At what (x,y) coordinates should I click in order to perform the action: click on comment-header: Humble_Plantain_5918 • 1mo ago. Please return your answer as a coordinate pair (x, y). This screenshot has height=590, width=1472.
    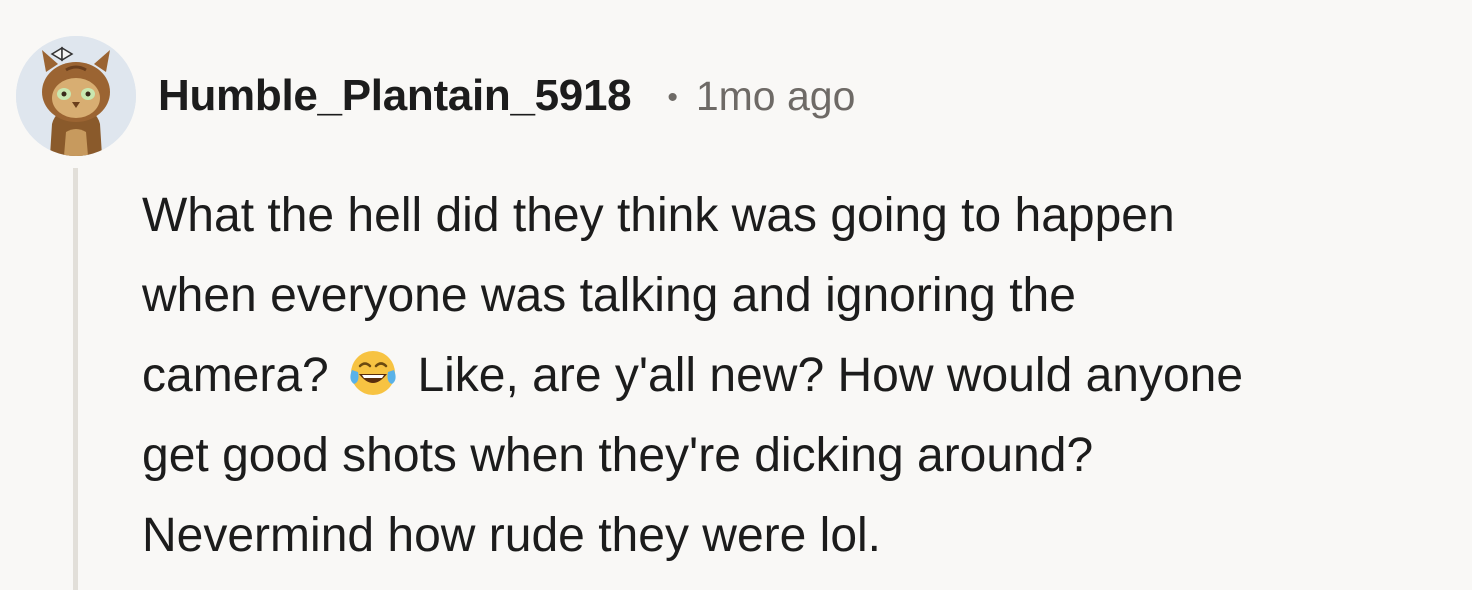
    Looking at the image, I should click on (506, 96).